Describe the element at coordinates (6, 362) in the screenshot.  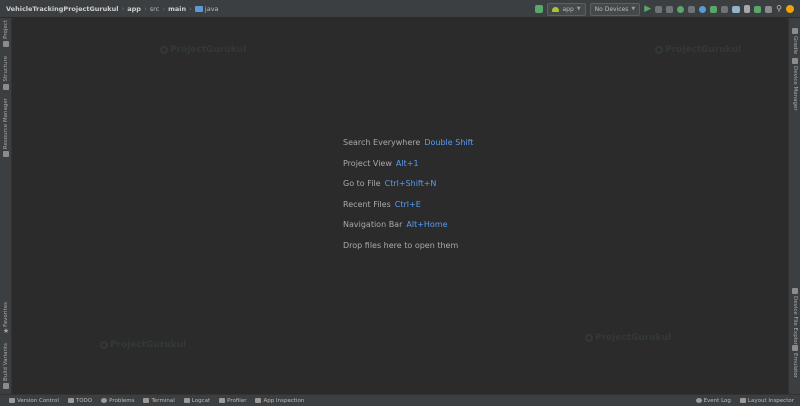
I see `tool-tab-build-variants-label: Build Variants` at that location.